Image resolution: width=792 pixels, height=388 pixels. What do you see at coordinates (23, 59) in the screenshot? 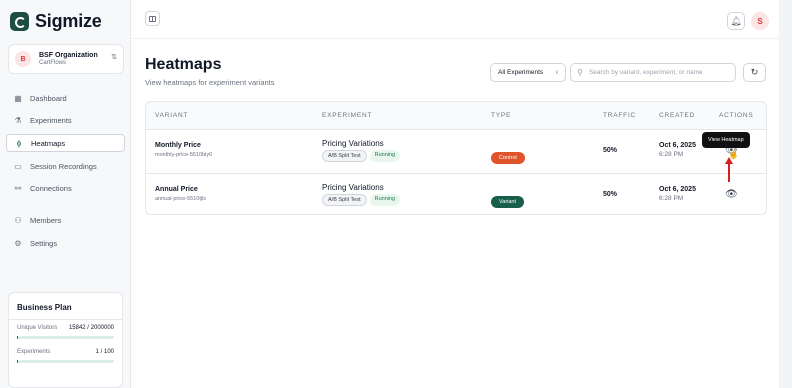
I see `org-avatar: B` at bounding box center [23, 59].